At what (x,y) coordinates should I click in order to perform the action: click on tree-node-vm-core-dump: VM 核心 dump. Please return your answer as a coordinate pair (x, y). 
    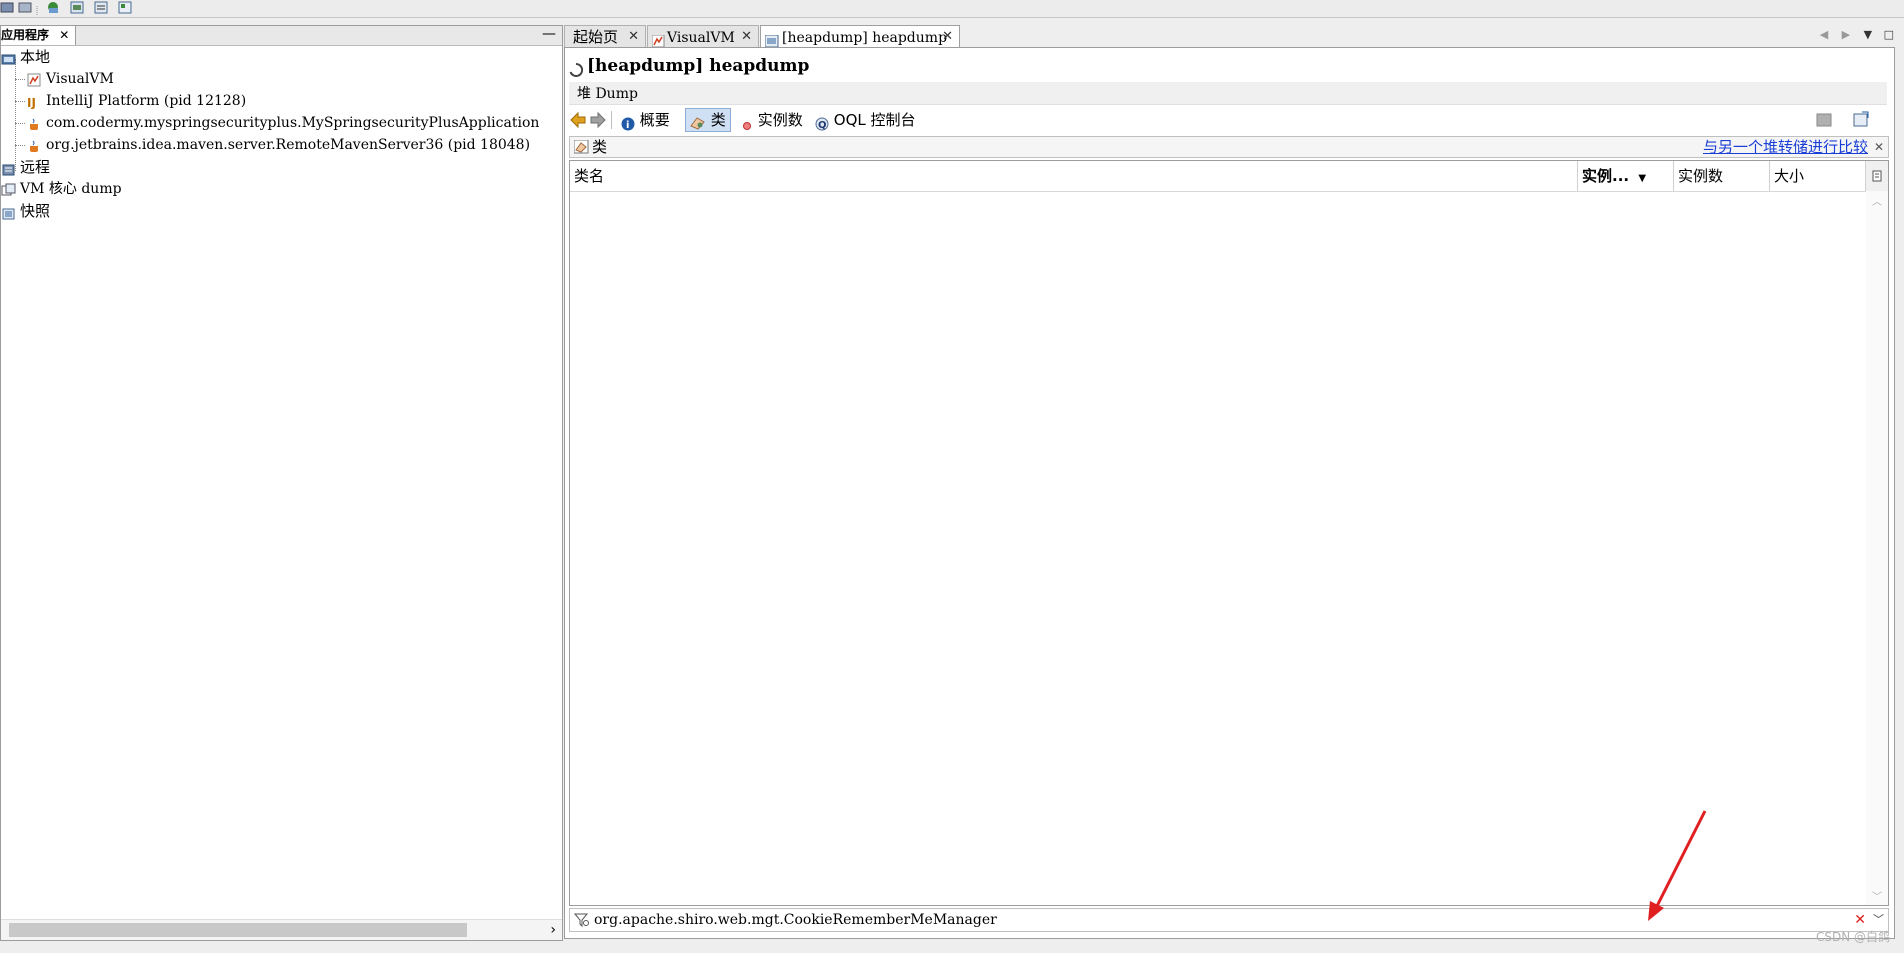
    Looking at the image, I should click on (61, 189).